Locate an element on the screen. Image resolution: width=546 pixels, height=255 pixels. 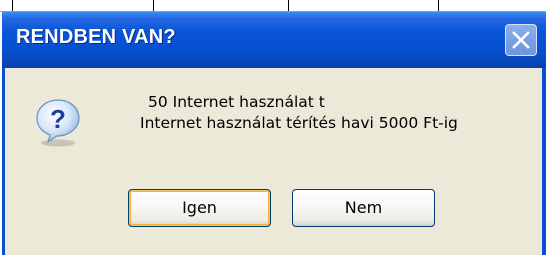
dialog-title: RENDBEN VAN? is located at coordinates (96, 37).